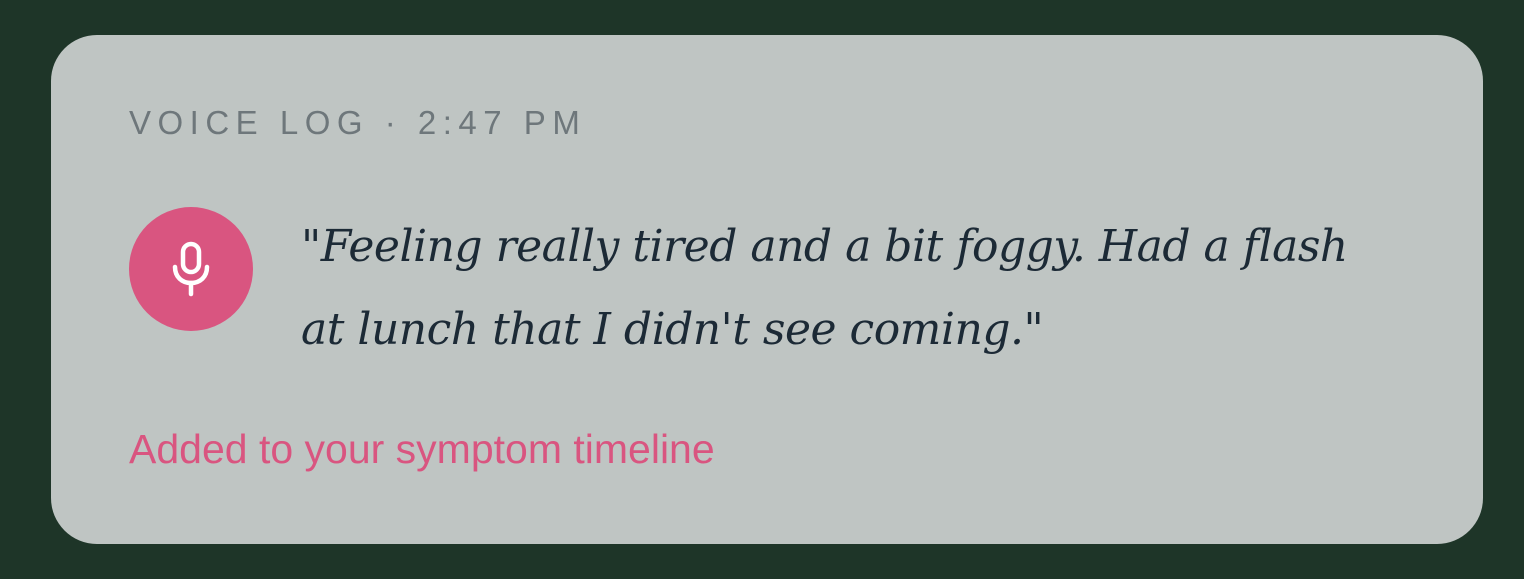 The height and width of the screenshot is (579, 1524). What do you see at coordinates (422, 449) in the screenshot?
I see `timeline-status: Added to your symptom timeline` at bounding box center [422, 449].